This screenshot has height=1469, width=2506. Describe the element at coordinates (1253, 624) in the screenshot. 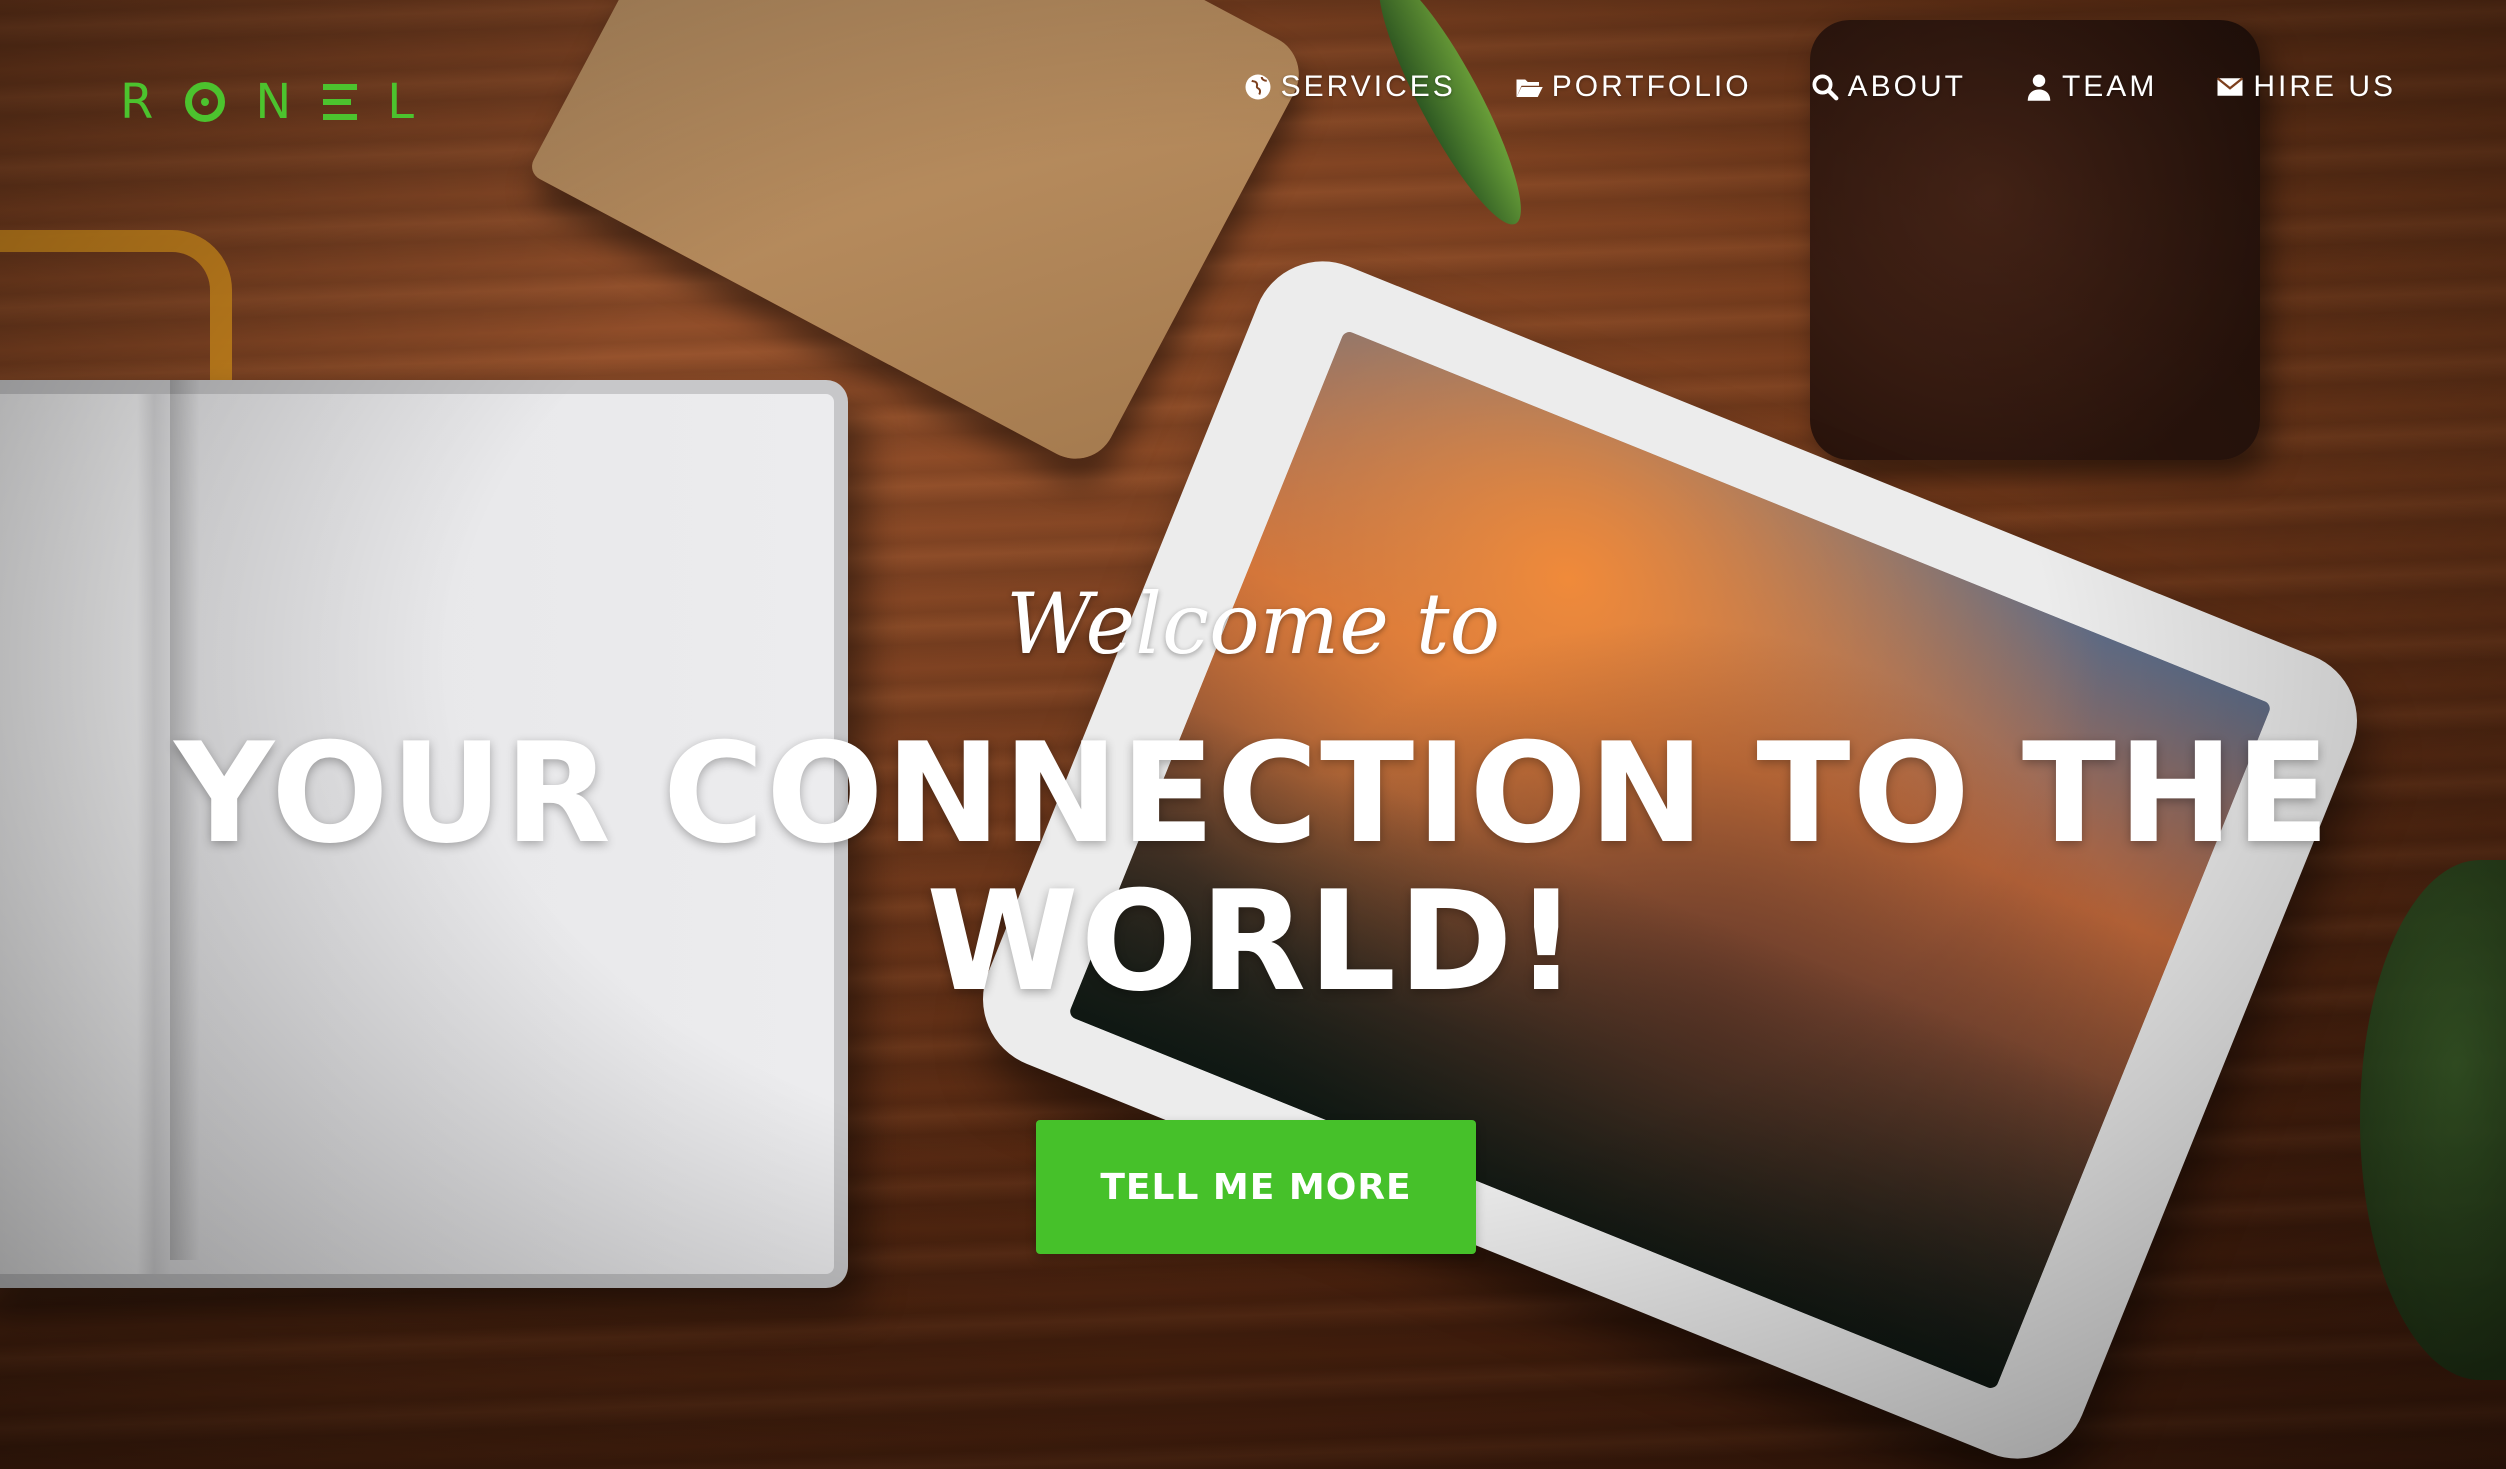

I see `hero-welcome-text: Welcome to` at that location.